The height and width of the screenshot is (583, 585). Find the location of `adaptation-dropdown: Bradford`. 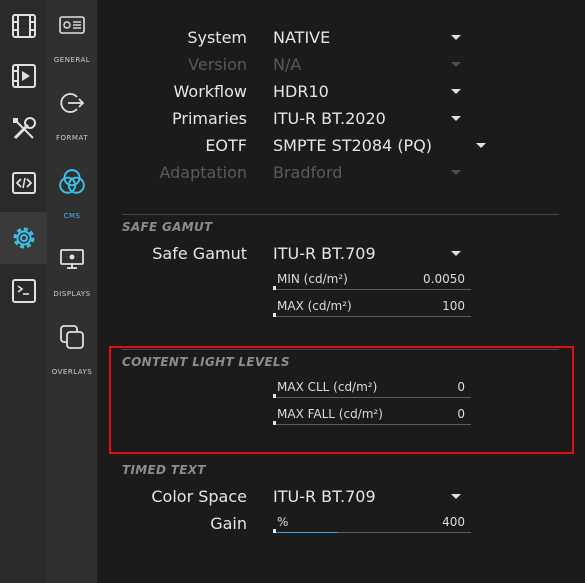

adaptation-dropdown: Bradford is located at coordinates (308, 172).